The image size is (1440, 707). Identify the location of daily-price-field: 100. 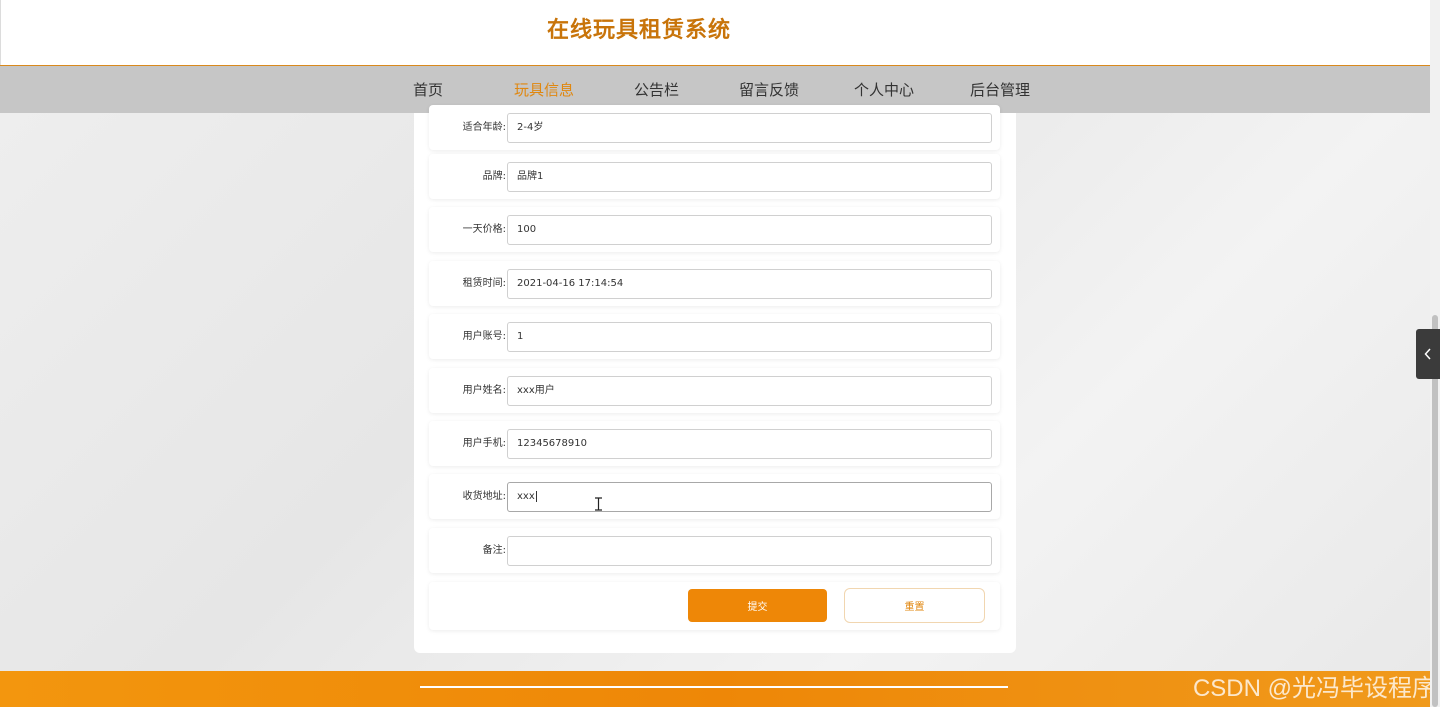
(749, 230).